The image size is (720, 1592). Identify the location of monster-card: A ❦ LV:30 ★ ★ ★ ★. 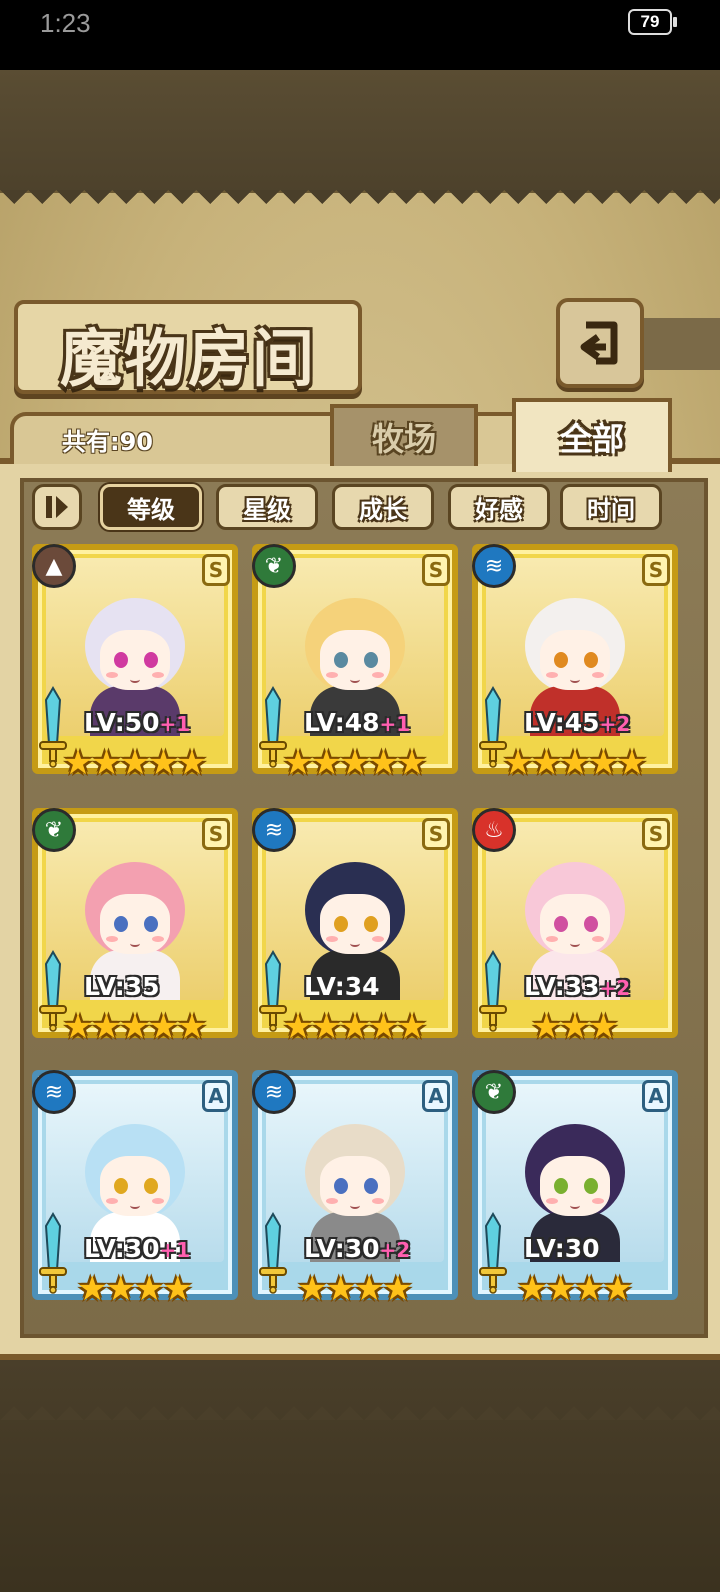
(575, 1193).